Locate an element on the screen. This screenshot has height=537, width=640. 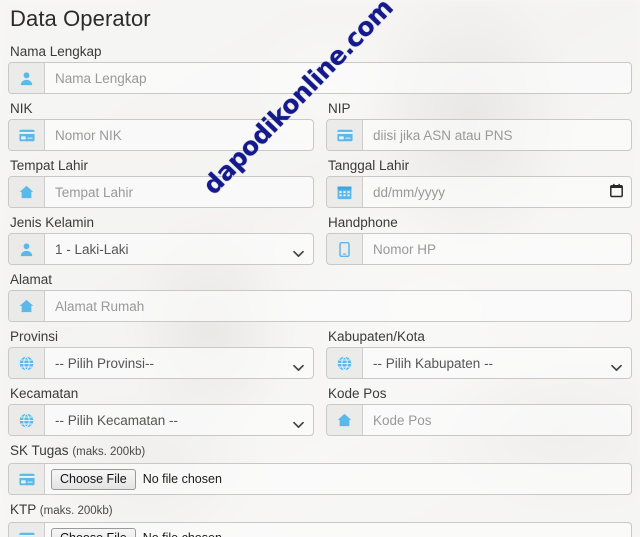
label-nip: NIP is located at coordinates (339, 108).